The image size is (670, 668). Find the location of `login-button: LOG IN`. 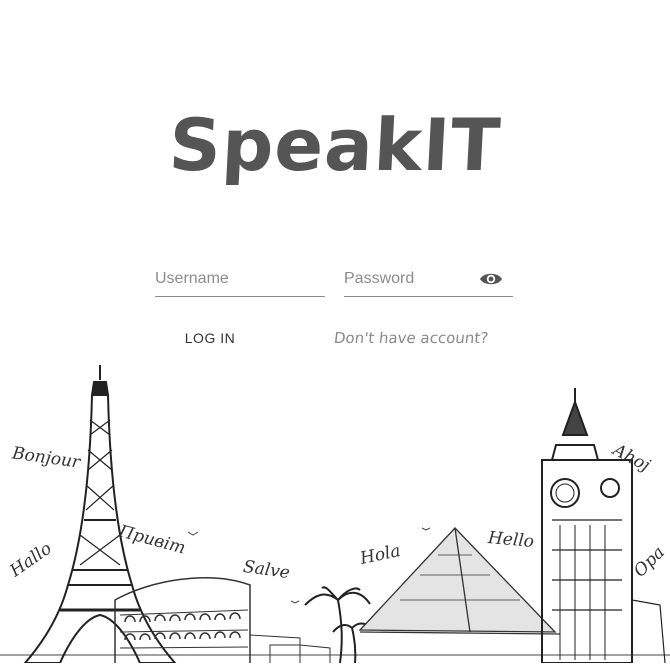

login-button: LOG IN is located at coordinates (210, 338).